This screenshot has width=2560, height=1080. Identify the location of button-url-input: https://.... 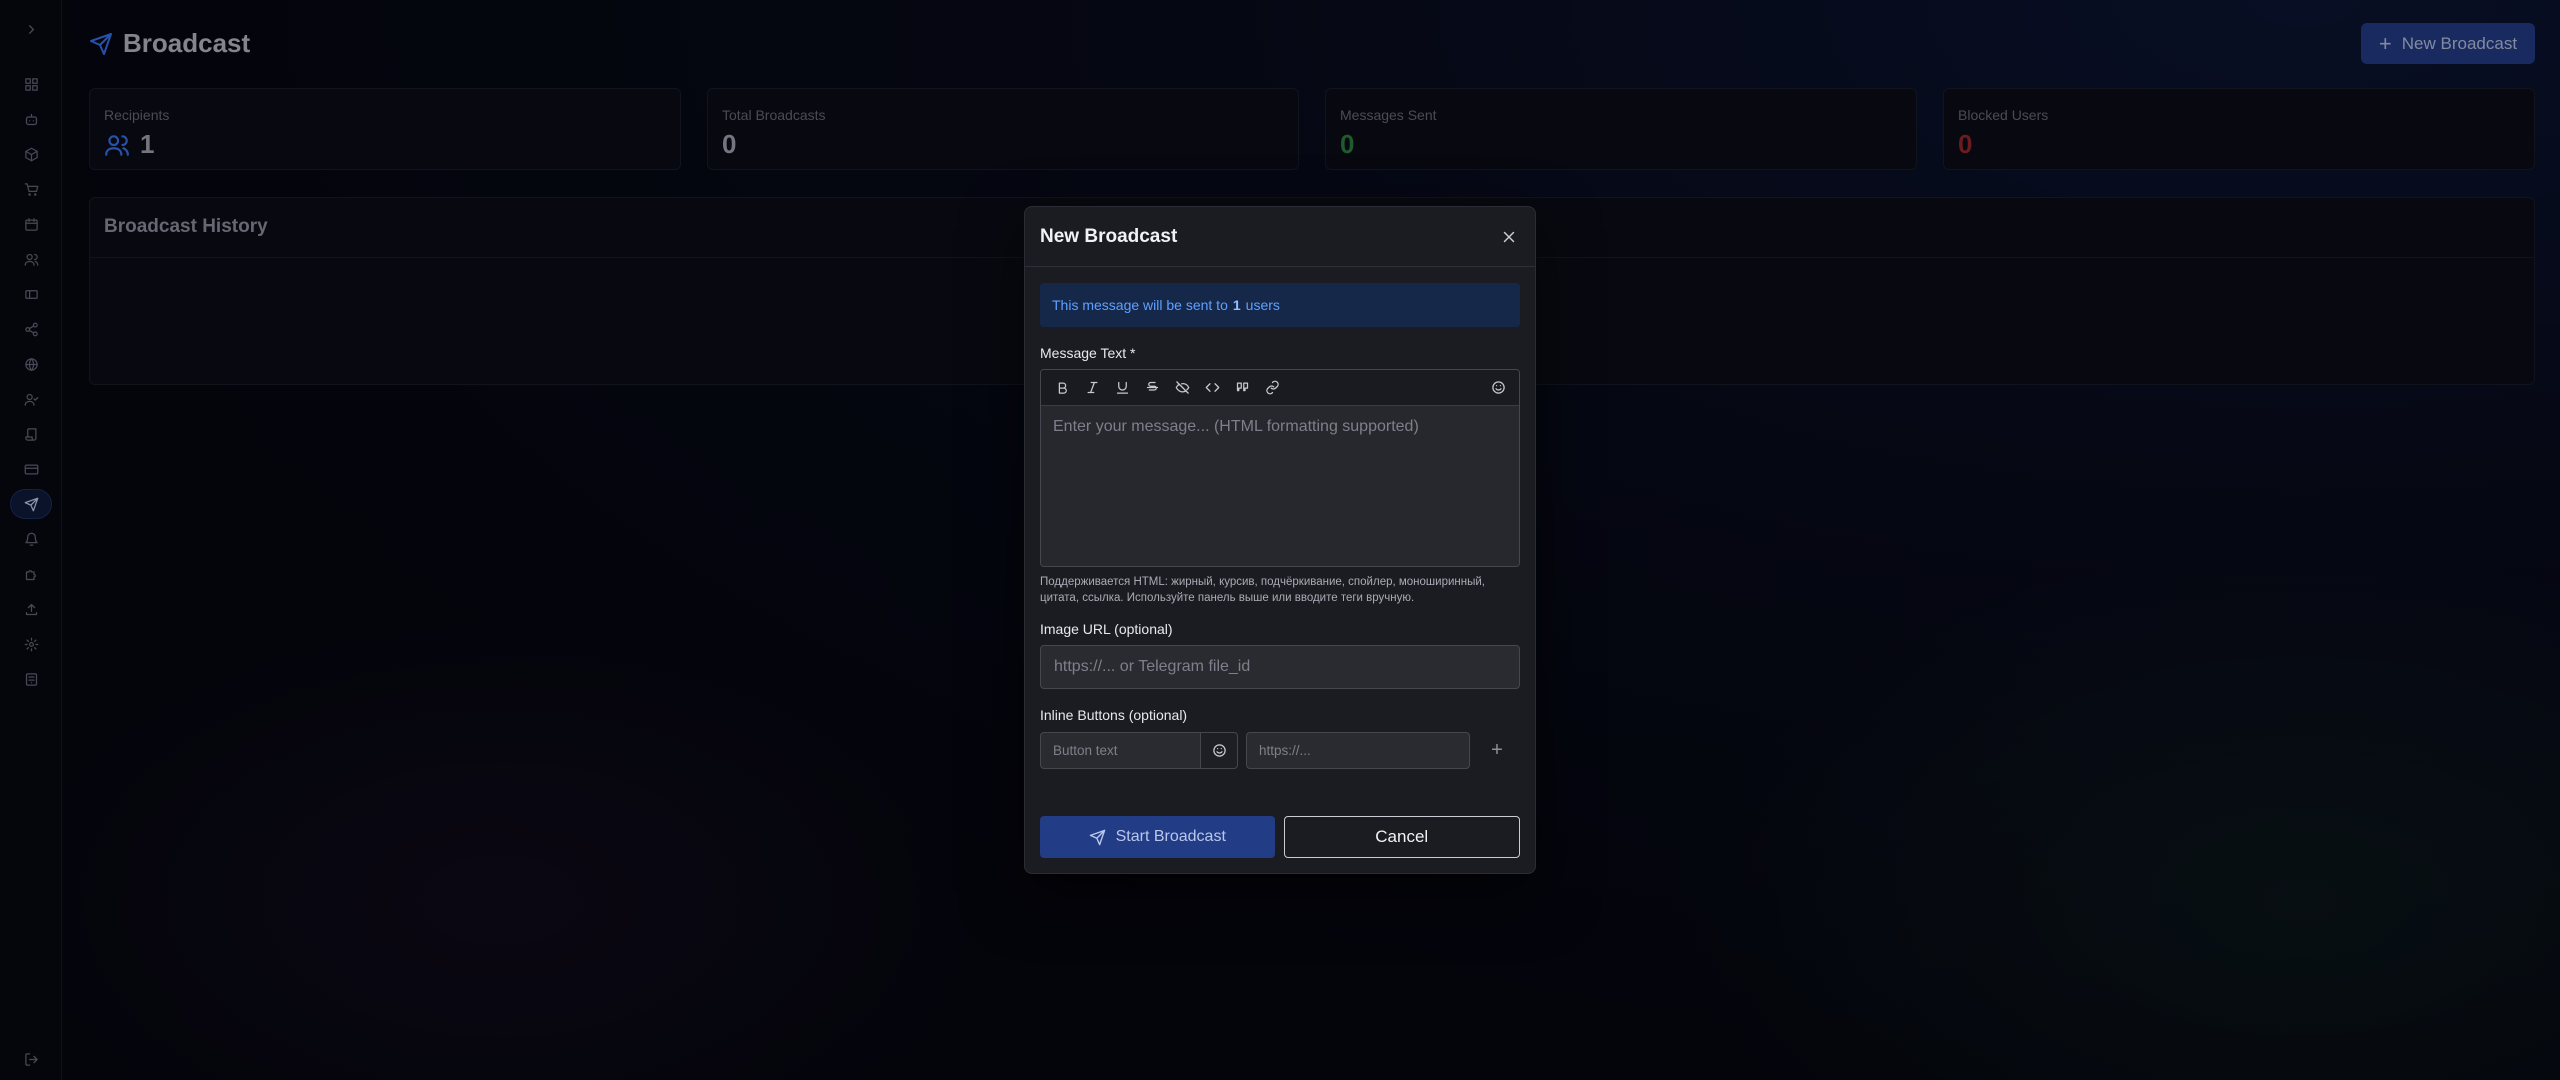
(1358, 750).